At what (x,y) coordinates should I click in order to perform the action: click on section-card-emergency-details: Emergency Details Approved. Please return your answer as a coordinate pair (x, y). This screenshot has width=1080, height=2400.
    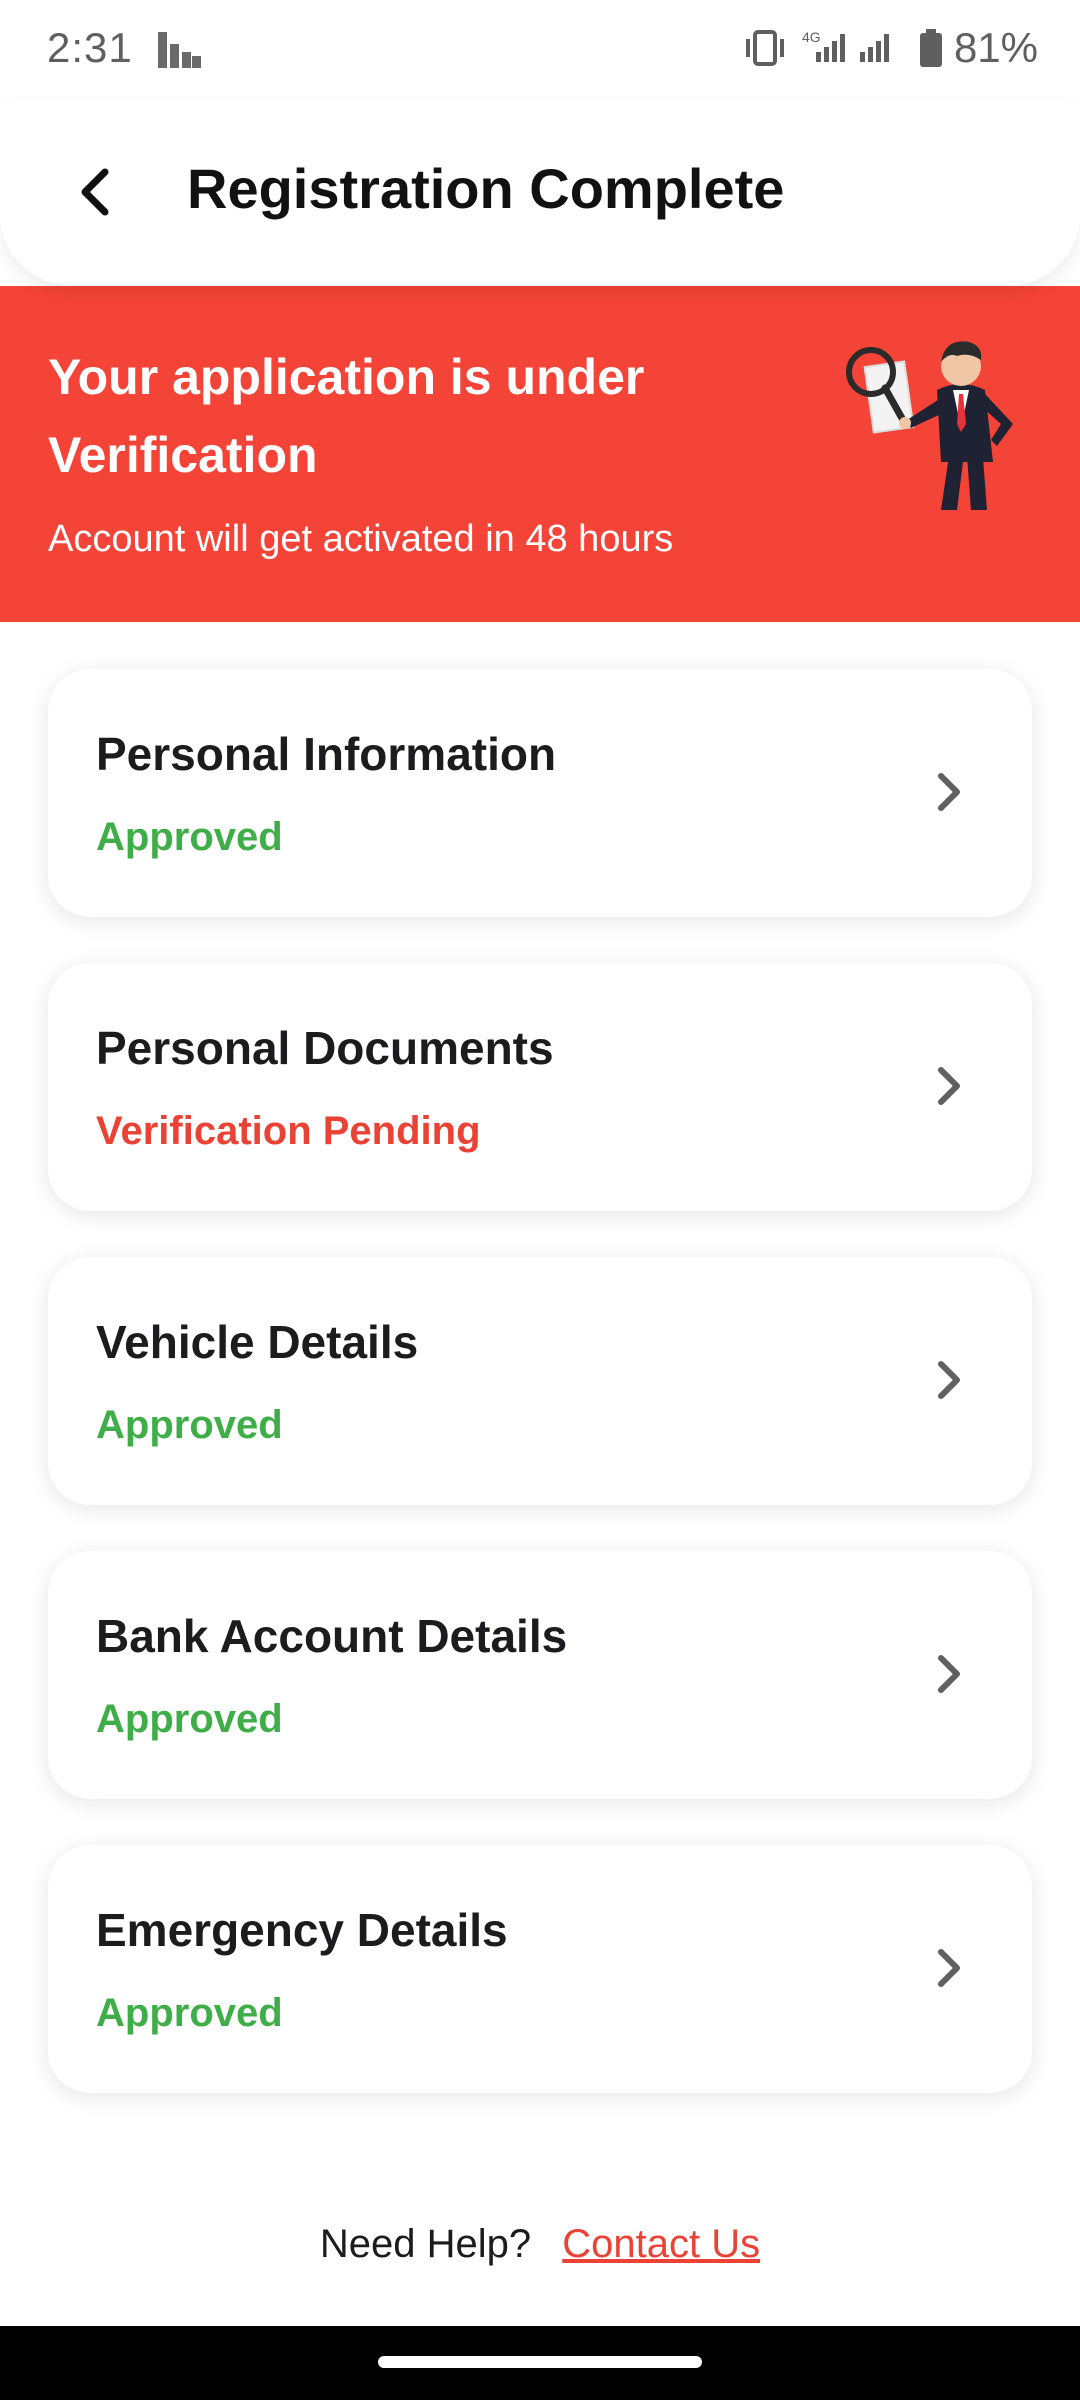
    Looking at the image, I should click on (540, 1969).